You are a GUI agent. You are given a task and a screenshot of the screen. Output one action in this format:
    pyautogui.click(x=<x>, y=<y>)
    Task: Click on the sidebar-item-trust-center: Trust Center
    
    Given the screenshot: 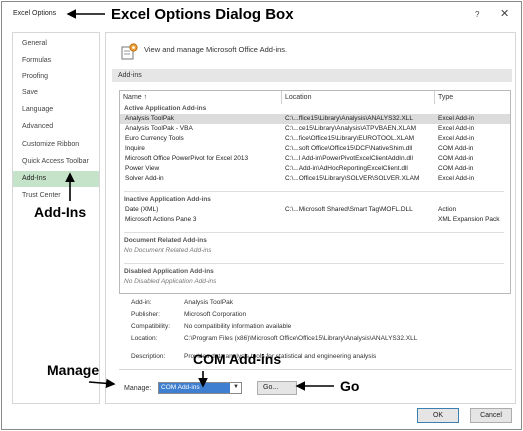 What is the action you would take?
    pyautogui.click(x=56, y=196)
    